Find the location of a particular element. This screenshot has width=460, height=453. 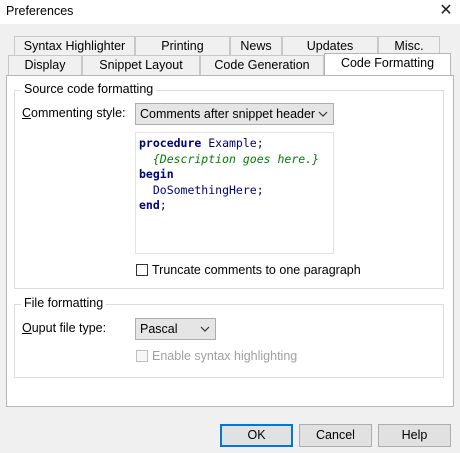

window-title: Preferences is located at coordinates (40, 11).